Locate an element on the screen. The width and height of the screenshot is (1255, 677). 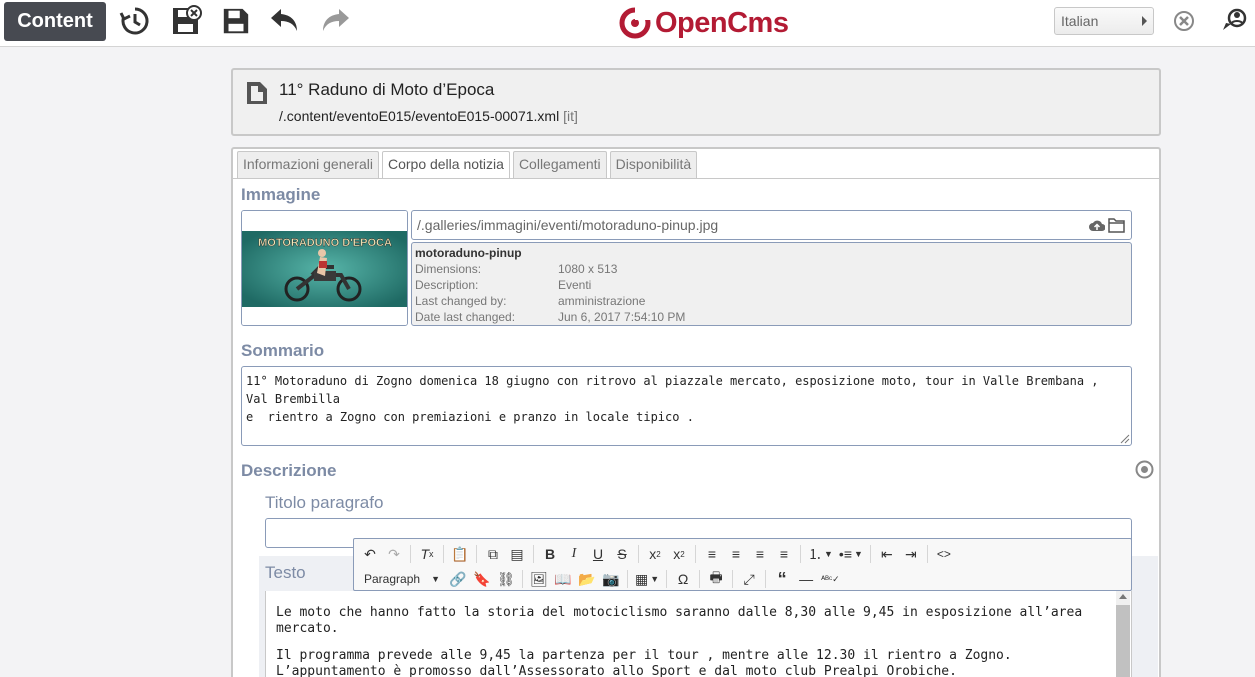
resource-title: 11° Raduno di Moto d’Epoca is located at coordinates (387, 89).